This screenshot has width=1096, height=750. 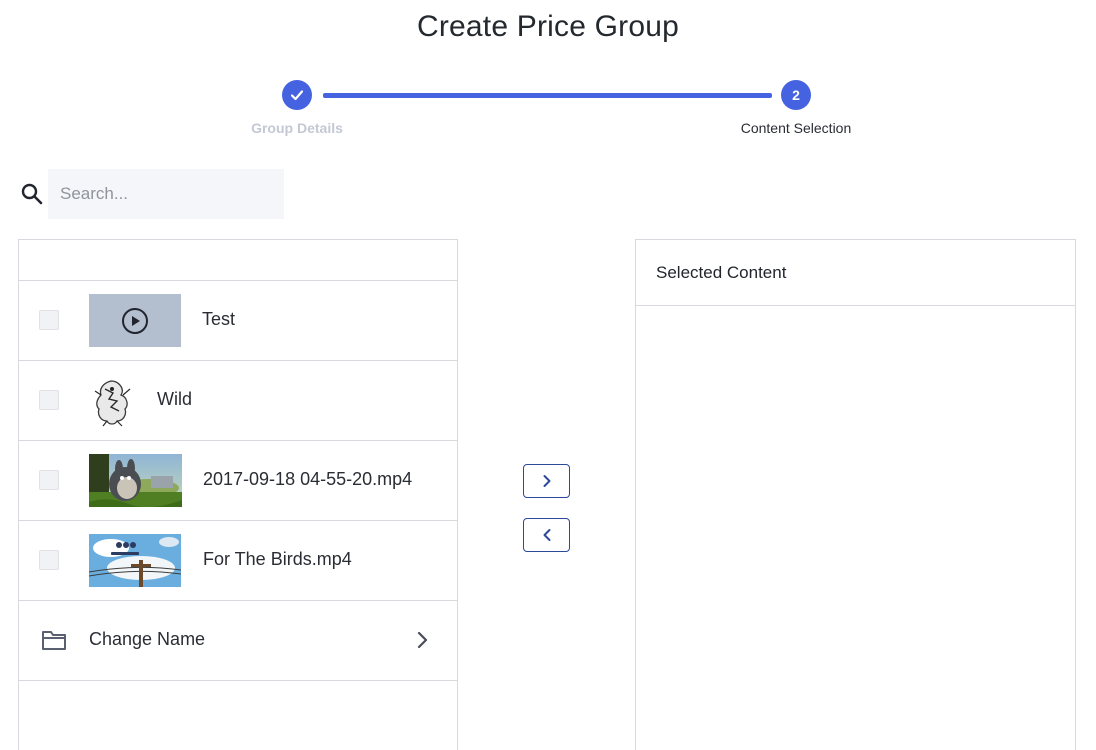 What do you see at coordinates (32, 194) in the screenshot?
I see `search-icon` at bounding box center [32, 194].